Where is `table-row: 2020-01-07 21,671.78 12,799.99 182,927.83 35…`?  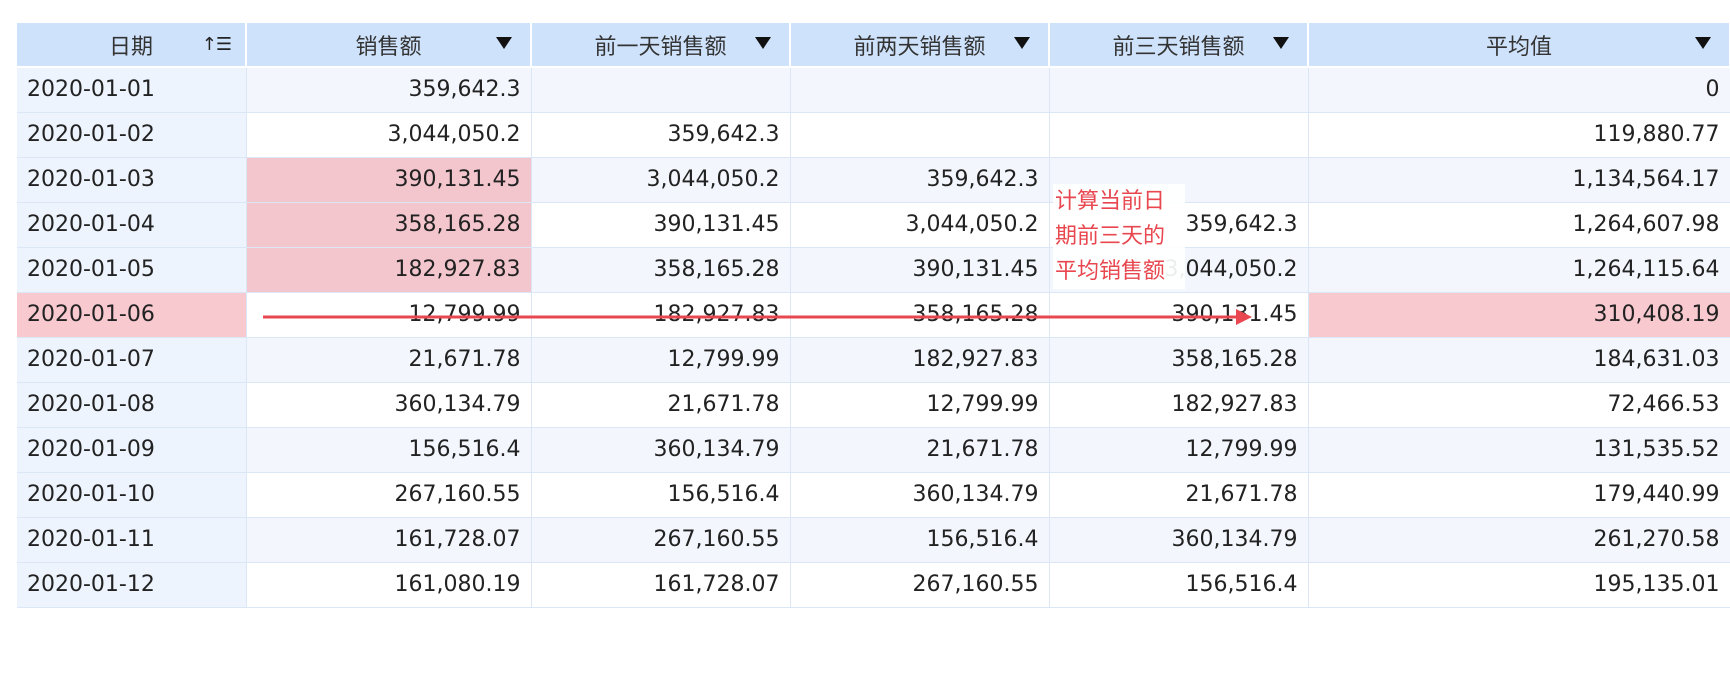
table-row: 2020-01-07 21,671.78 12,799.99 182,927.83 35… is located at coordinates (873, 360).